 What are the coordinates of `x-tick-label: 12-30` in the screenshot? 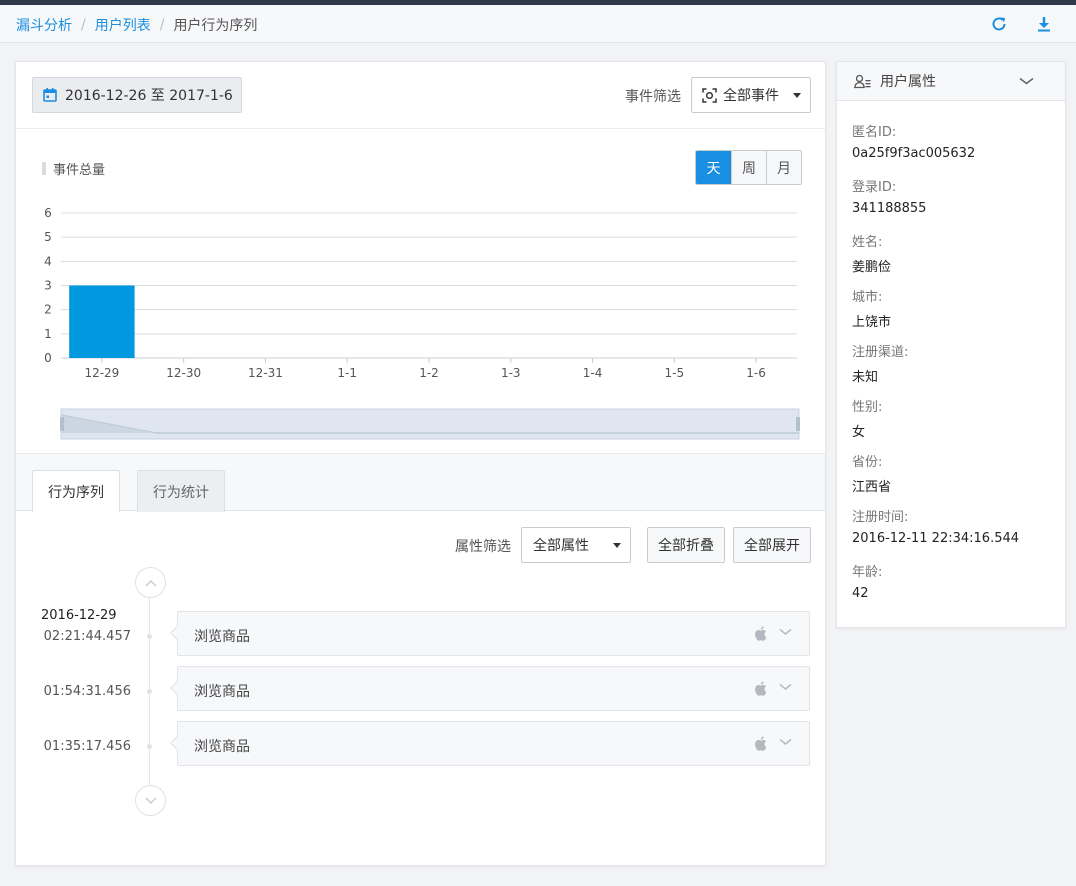 It's located at (183, 373).